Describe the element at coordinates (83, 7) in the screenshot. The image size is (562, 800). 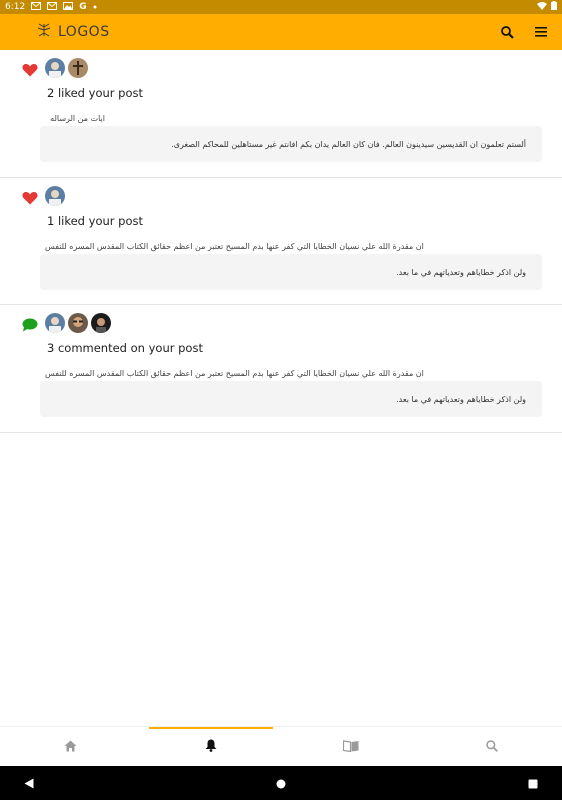
I see `google-icon: G` at that location.